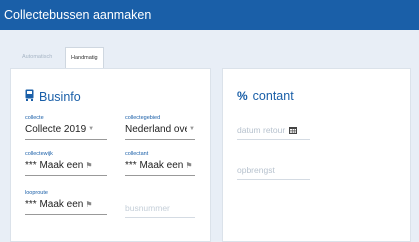 The width and height of the screenshot is (419, 242). What do you see at coordinates (56, 129) in the screenshot?
I see `collecte-value: Collecte 2019` at bounding box center [56, 129].